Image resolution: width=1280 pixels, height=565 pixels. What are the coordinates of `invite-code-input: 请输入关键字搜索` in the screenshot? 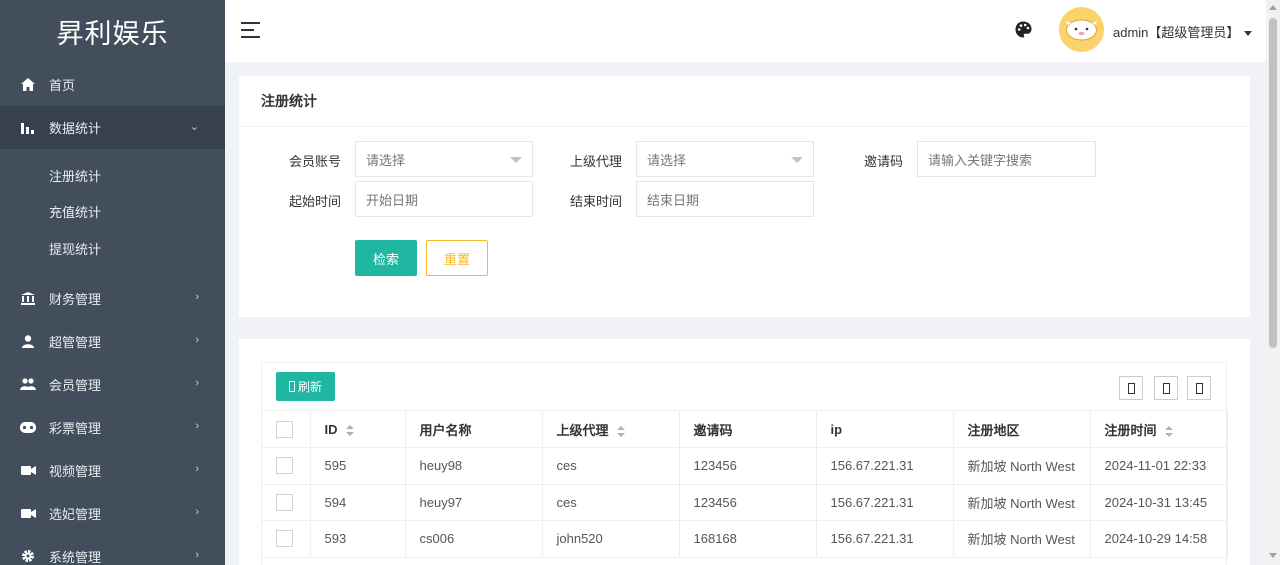 It's located at (1006, 159).